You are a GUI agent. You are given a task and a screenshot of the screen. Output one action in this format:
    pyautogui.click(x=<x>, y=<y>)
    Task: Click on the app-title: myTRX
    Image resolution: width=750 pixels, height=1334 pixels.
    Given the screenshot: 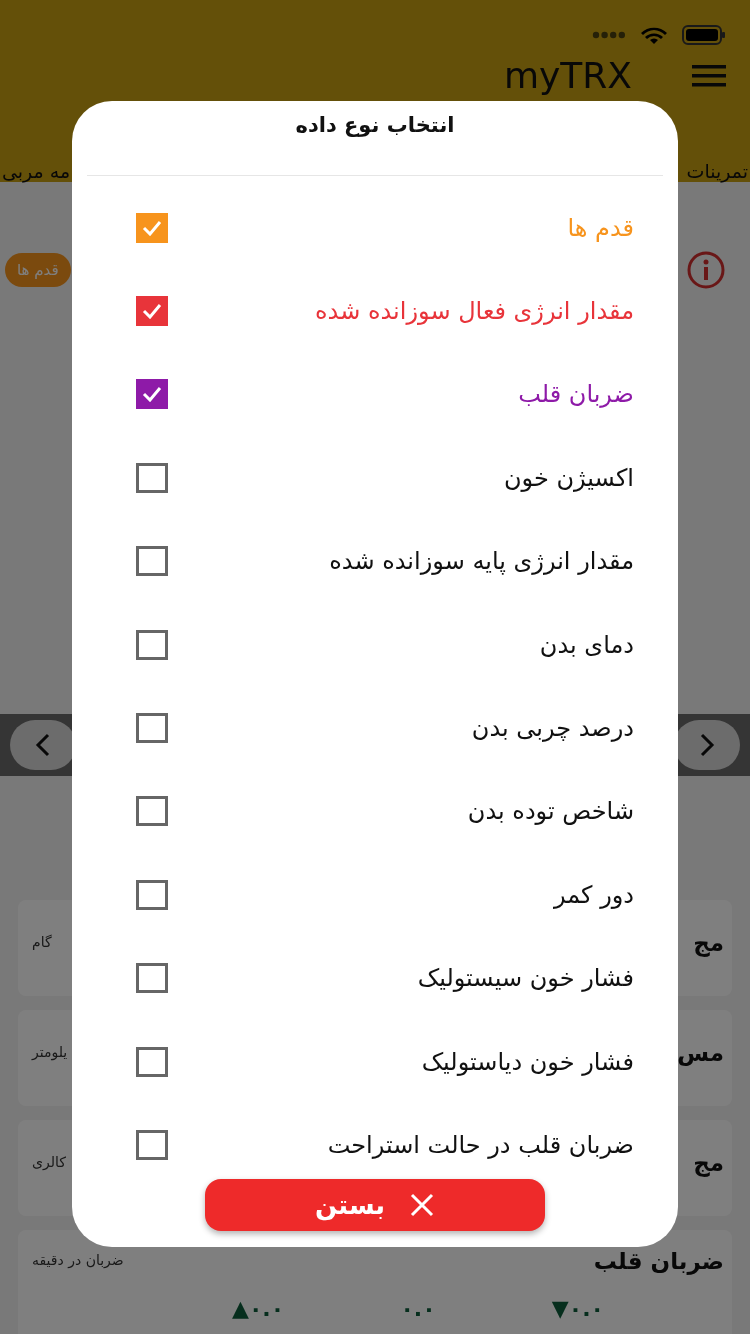 What is the action you would take?
    pyautogui.click(x=567, y=76)
    